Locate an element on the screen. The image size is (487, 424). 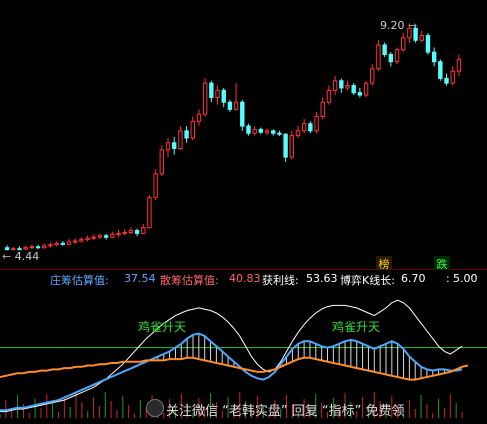
watermark-text: 关注微信 “老韩实盘” 回复 “指标” 免费领 is located at coordinates (285, 411).